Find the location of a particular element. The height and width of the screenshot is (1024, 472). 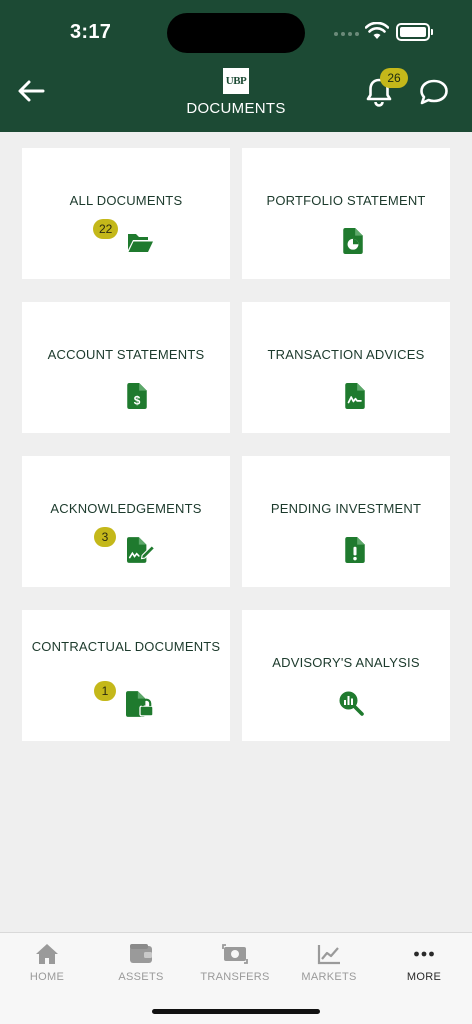

dynamic-island is located at coordinates (236, 33).